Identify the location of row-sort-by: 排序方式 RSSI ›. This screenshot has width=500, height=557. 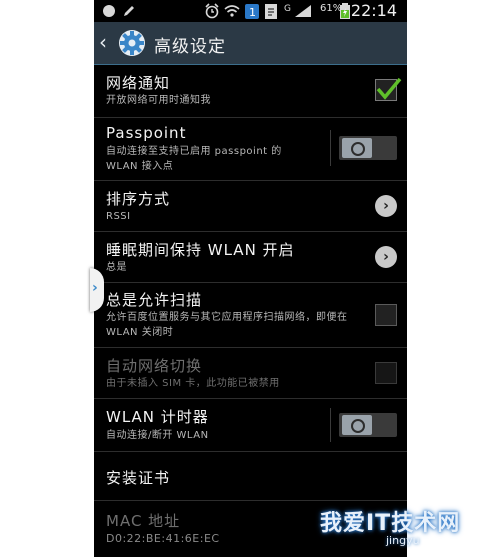
(250, 206).